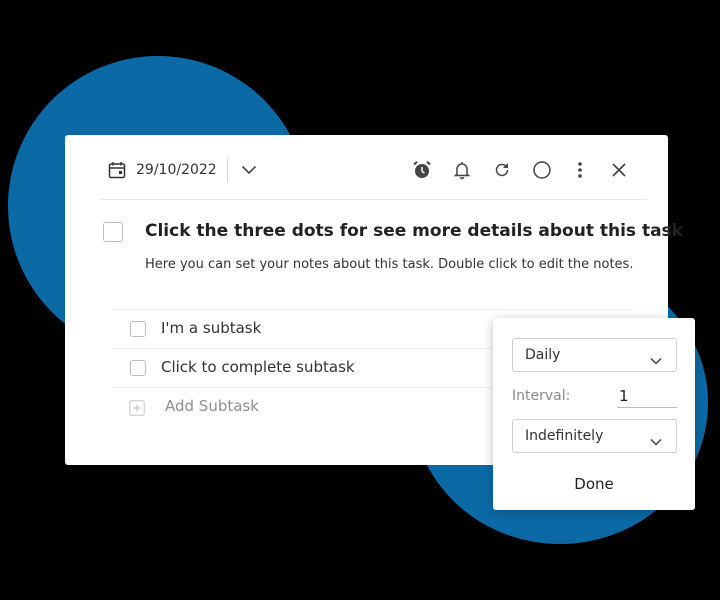 This screenshot has width=720, height=600. Describe the element at coordinates (212, 406) in the screenshot. I see `add-subtask-label: Add Subtask` at that location.